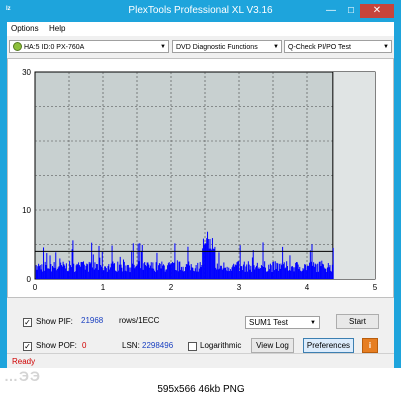 Image resolution: width=402 pixels, height=398 pixels. I want to click on x-tick-label: 2, so click(171, 287).